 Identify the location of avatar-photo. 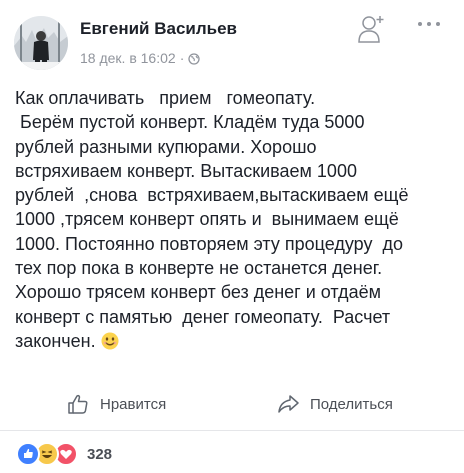
(41, 43).